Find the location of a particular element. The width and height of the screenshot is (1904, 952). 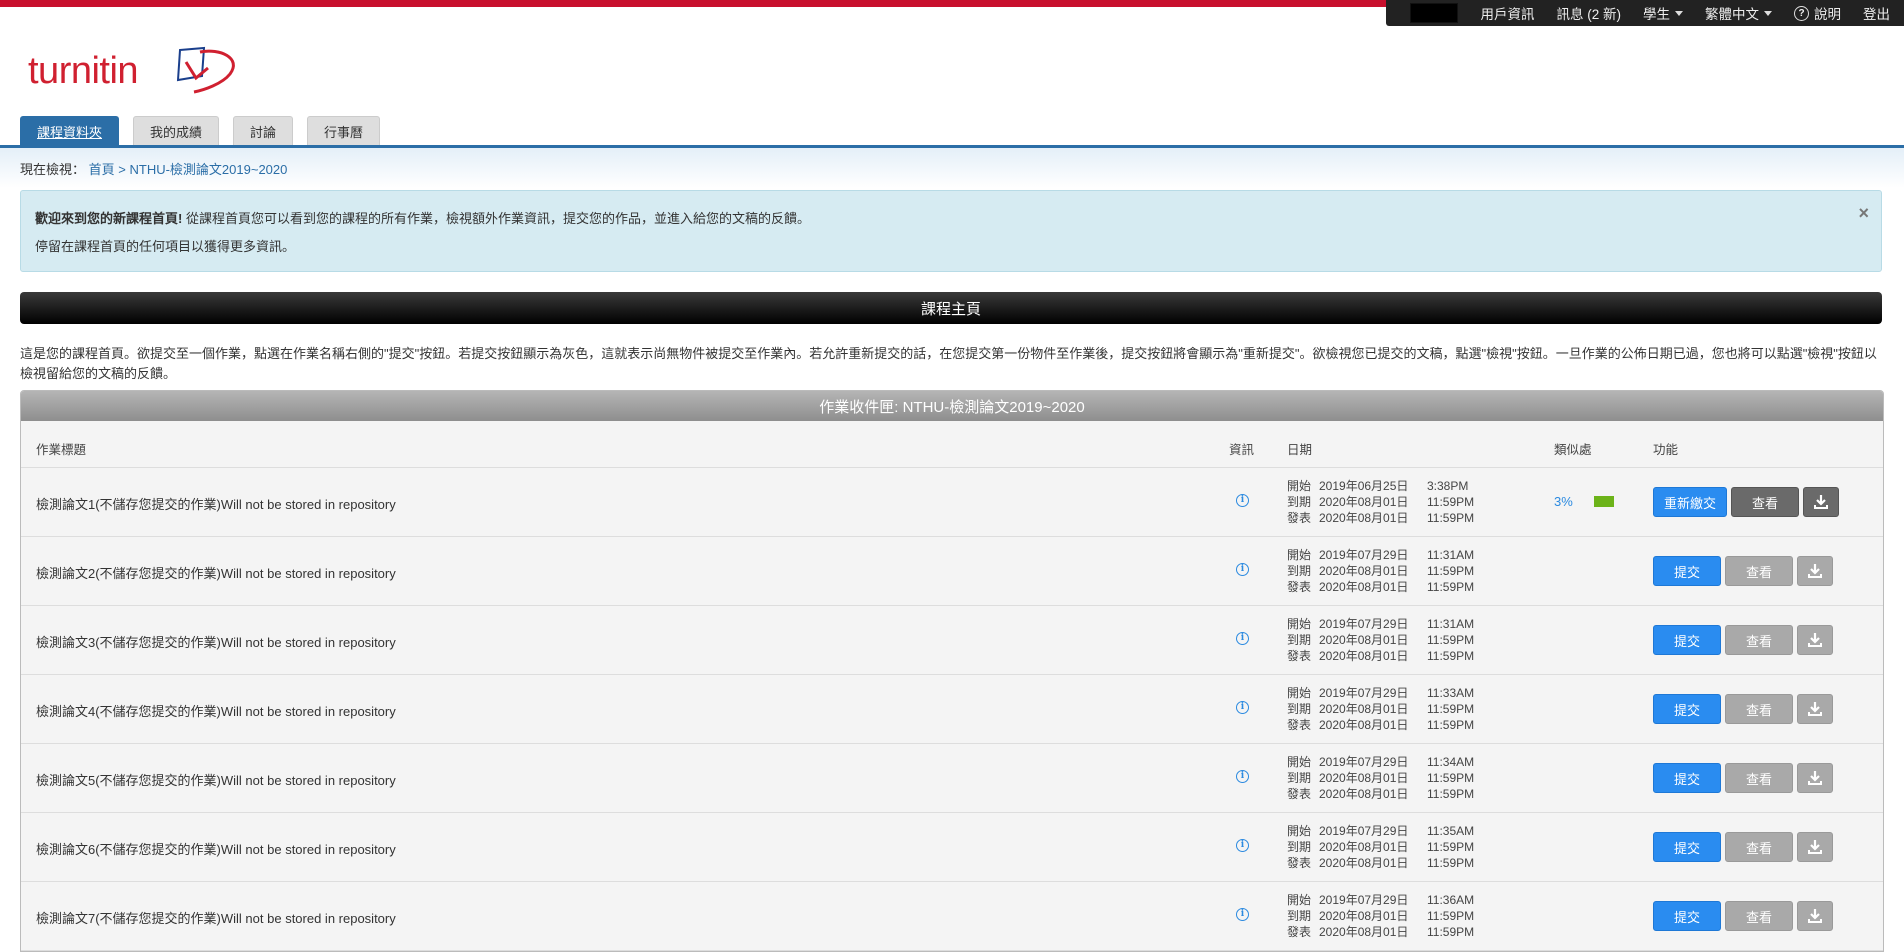

top-navigation: 用戶資訊 訊息 (2 新) 學生 繁體中文 ? 說明 登出 is located at coordinates (1645, 13).